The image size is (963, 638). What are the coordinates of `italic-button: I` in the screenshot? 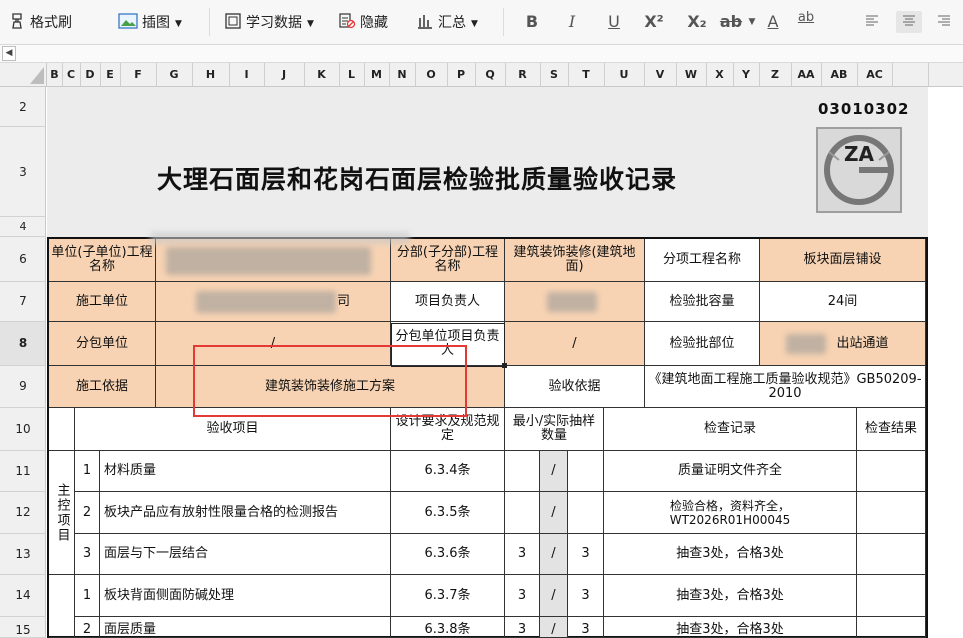 It's located at (572, 22).